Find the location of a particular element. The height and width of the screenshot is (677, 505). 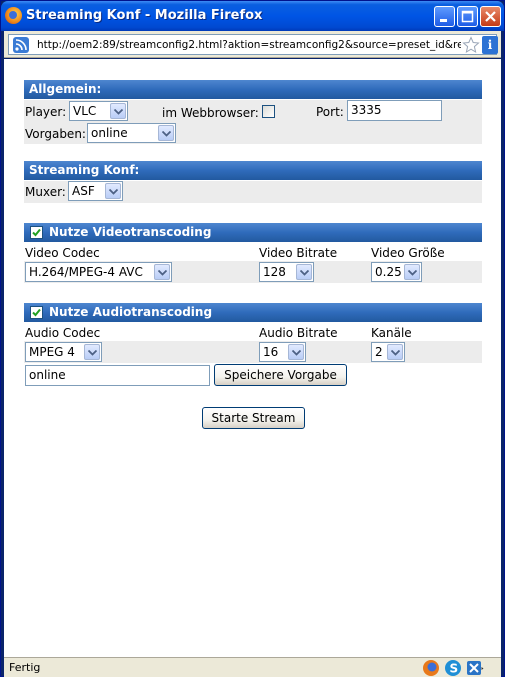

bookmark-star-icon is located at coordinates (471, 45).